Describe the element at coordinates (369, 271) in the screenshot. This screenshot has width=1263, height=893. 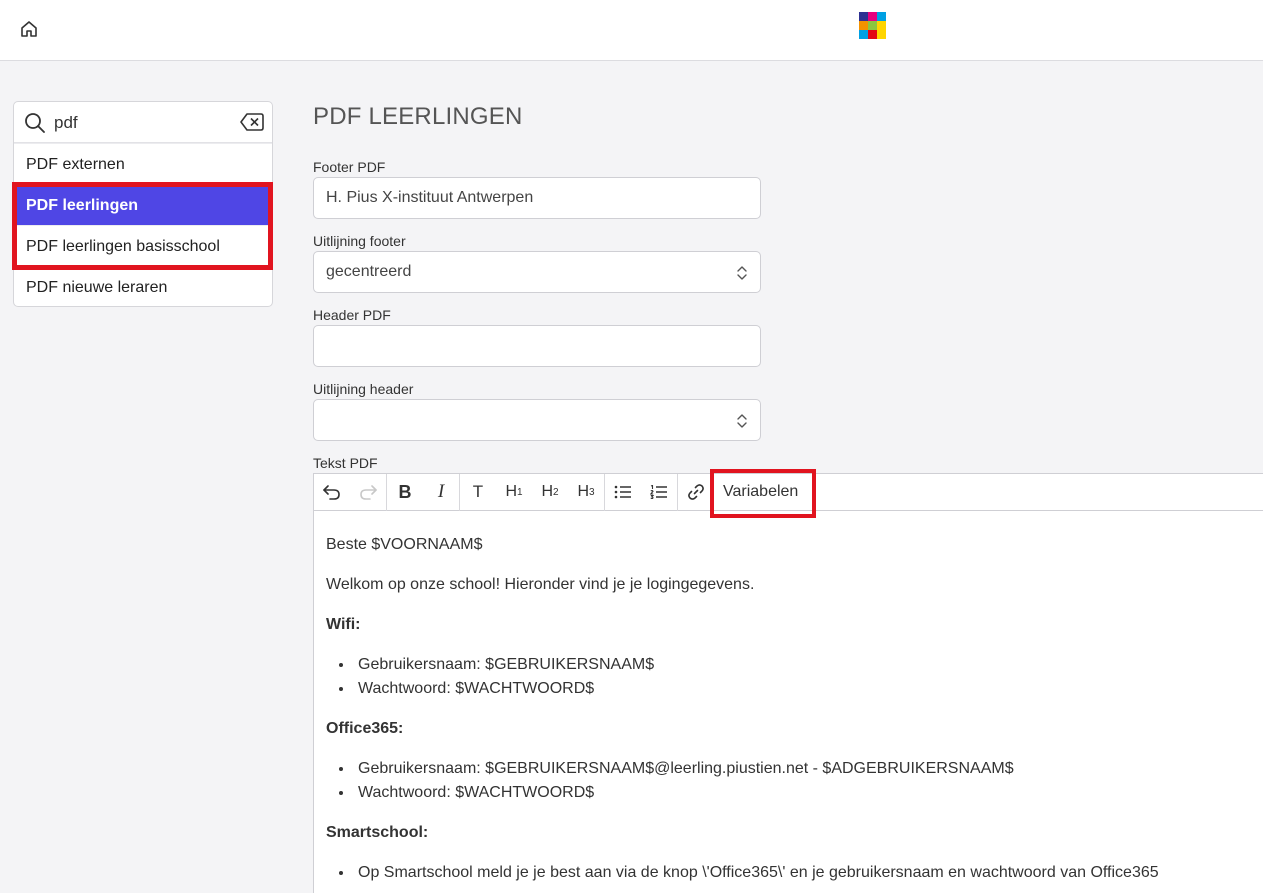
I see `footer-align-value: gecentreerd` at that location.